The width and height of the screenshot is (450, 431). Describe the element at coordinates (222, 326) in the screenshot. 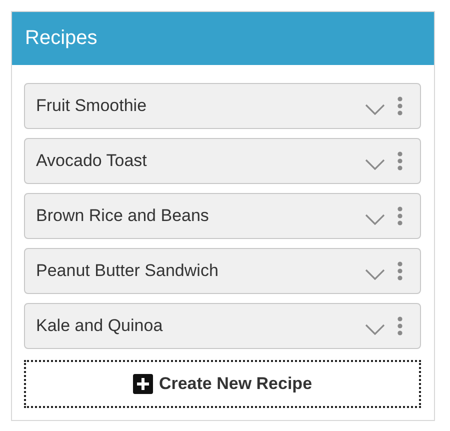

I see `recipe-item: Kale and Quinoa` at that location.